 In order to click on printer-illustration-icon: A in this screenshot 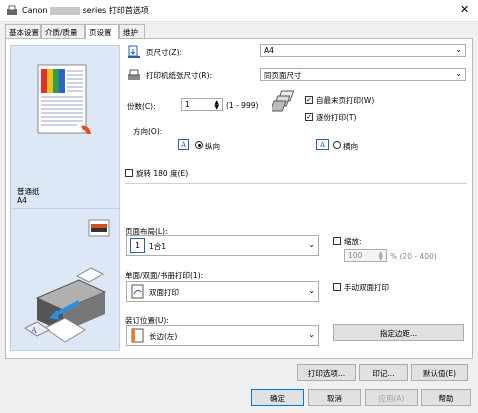, I will do `click(65, 305)`.